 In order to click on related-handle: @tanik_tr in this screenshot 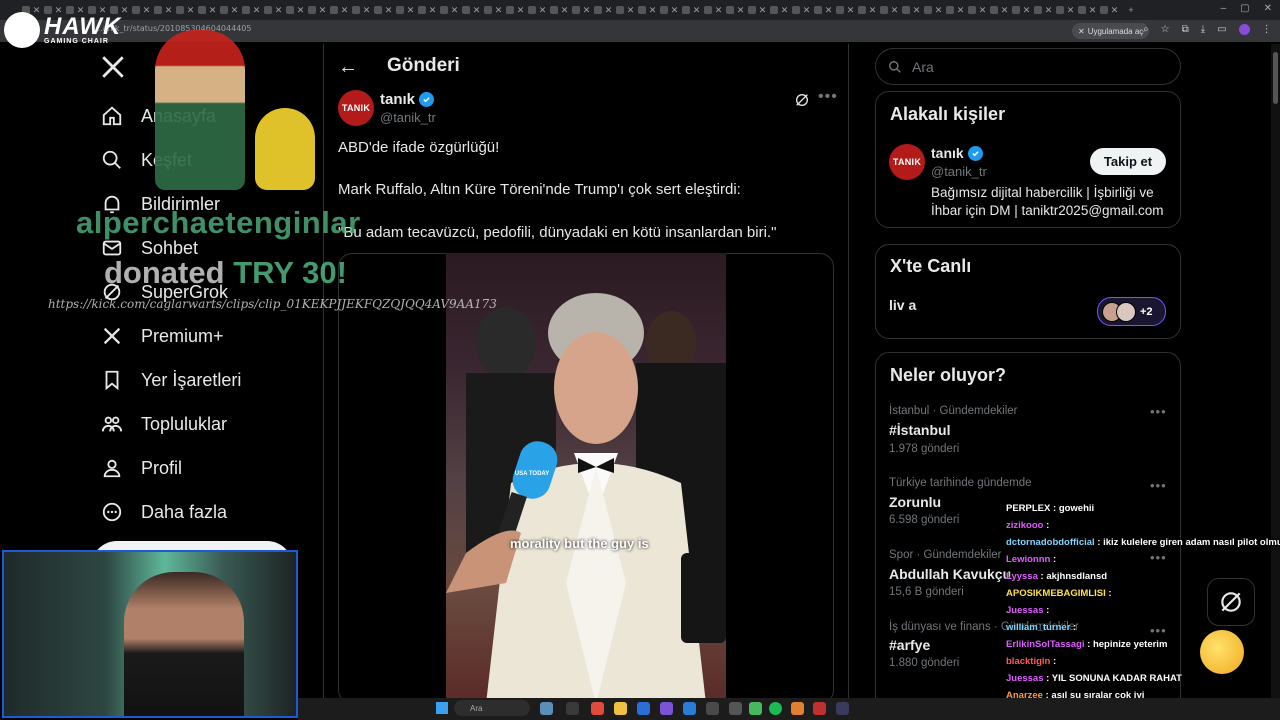, I will do `click(959, 171)`.